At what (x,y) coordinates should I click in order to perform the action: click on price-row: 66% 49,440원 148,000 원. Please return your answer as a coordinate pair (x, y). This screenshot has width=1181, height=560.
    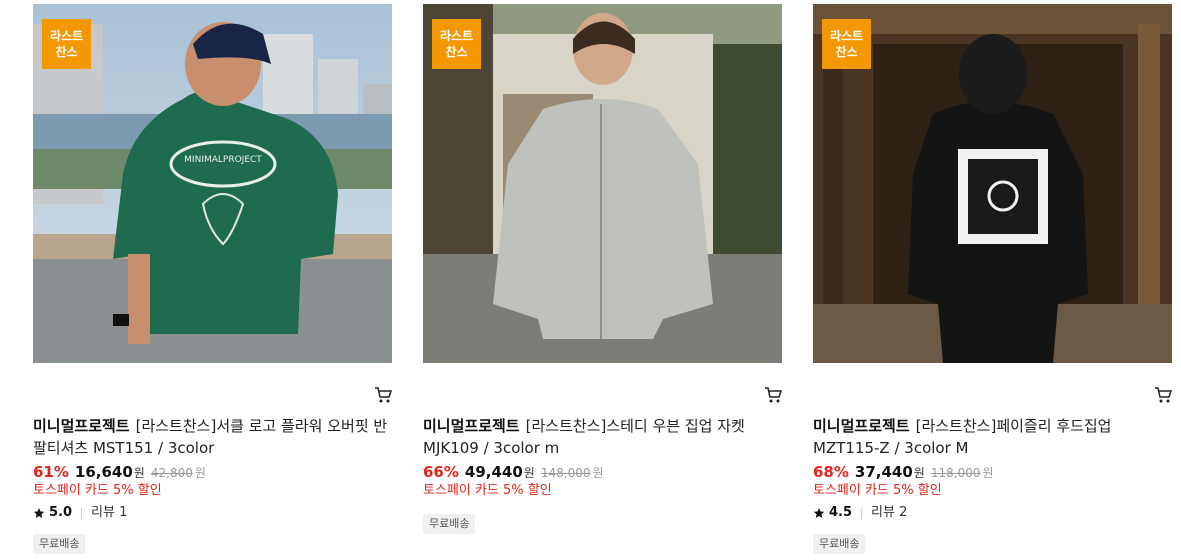
    Looking at the image, I should click on (513, 472).